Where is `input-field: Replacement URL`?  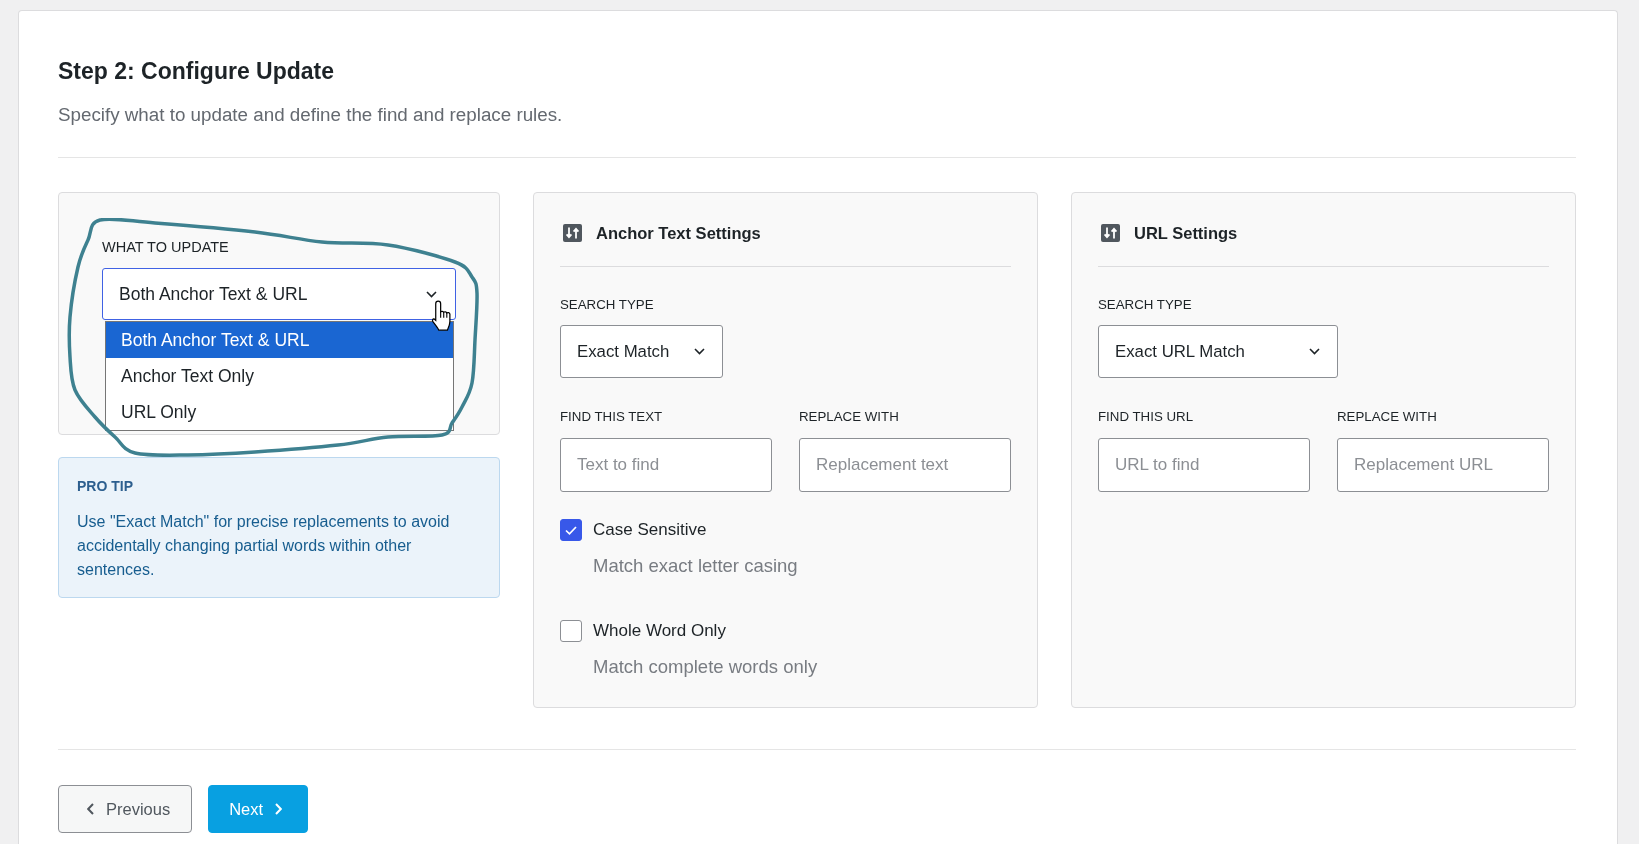 input-field: Replacement URL is located at coordinates (1443, 465).